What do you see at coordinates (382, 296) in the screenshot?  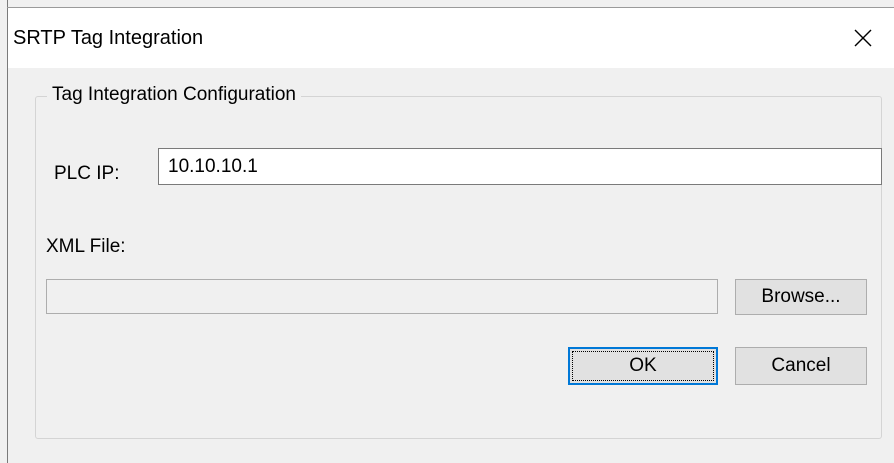 I see `xml-file-path-input` at bounding box center [382, 296].